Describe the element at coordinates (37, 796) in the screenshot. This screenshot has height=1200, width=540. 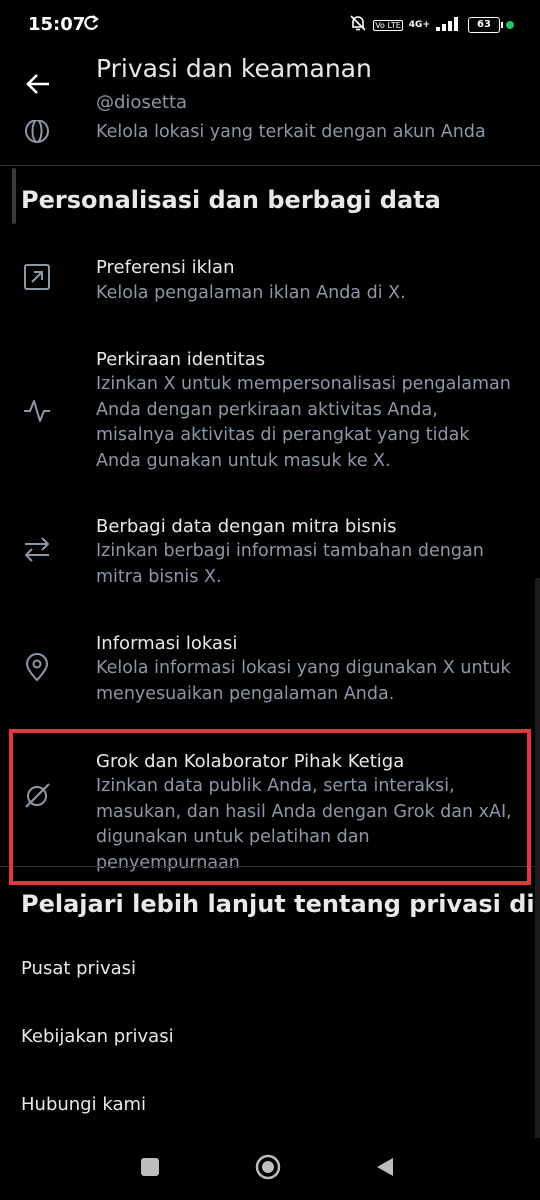
I see `grok-icon` at that location.